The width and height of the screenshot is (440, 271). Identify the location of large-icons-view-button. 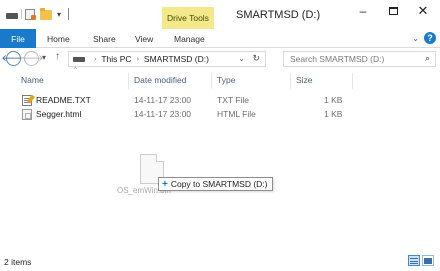
(428, 260).